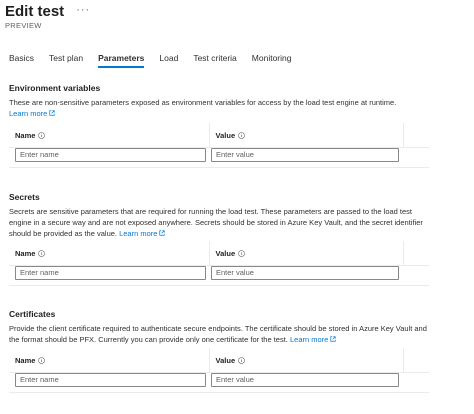 Image resolution: width=474 pixels, height=414 pixels. What do you see at coordinates (23, 25) in the screenshot?
I see `preview-label: PREVIEW` at bounding box center [23, 25].